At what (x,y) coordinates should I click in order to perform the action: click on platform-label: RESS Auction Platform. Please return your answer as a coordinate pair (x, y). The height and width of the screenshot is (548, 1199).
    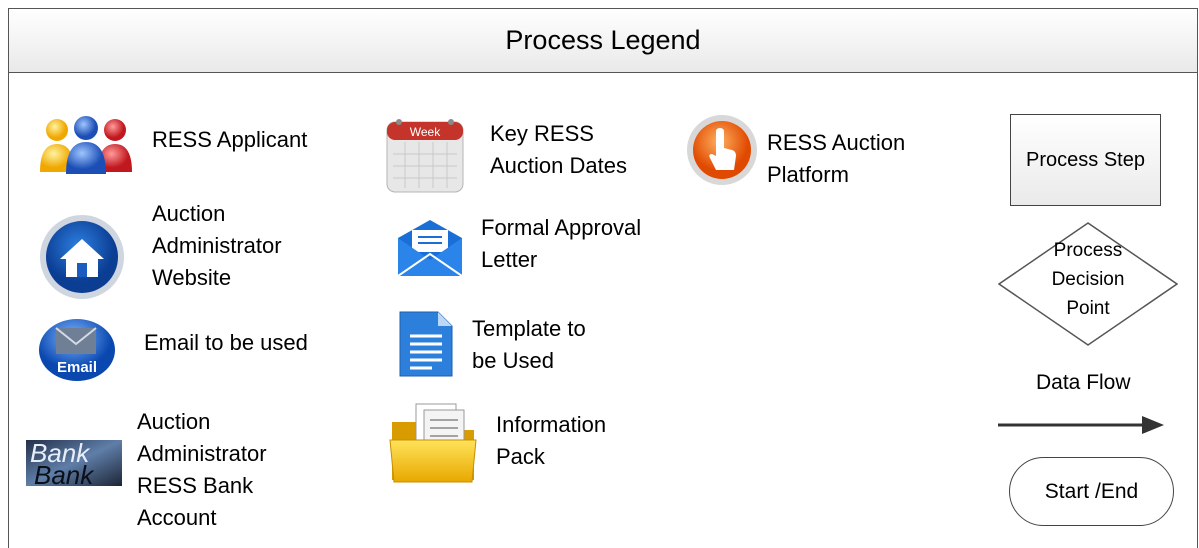
    Looking at the image, I should click on (836, 158).